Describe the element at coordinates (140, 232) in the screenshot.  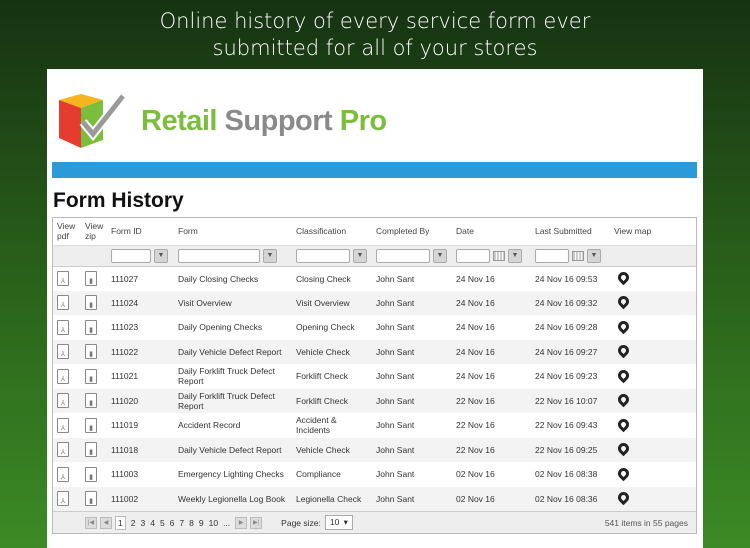
I see `column-header: Form ID` at that location.